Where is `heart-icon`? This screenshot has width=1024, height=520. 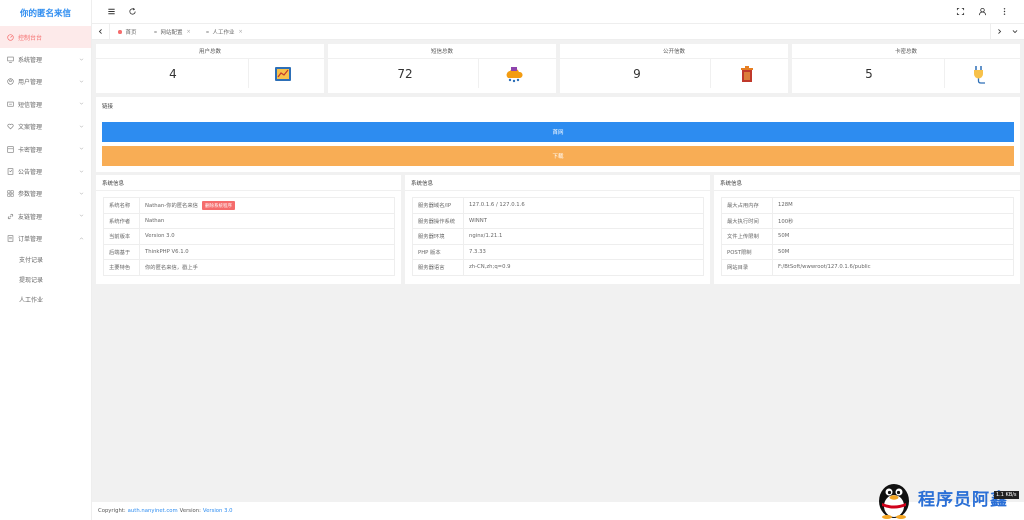 heart-icon is located at coordinates (10, 126).